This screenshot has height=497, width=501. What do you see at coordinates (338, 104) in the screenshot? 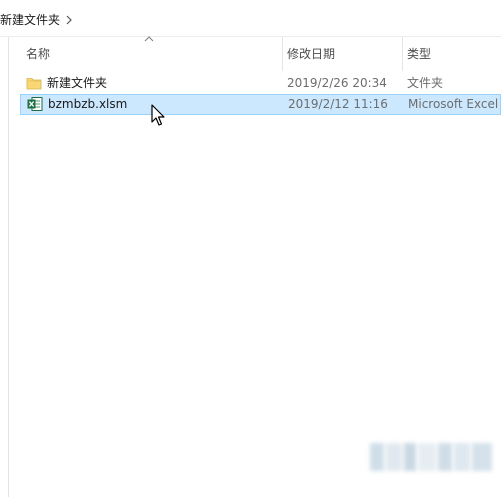
I see `file-date-modified: 2019/2/12 11:16` at bounding box center [338, 104].